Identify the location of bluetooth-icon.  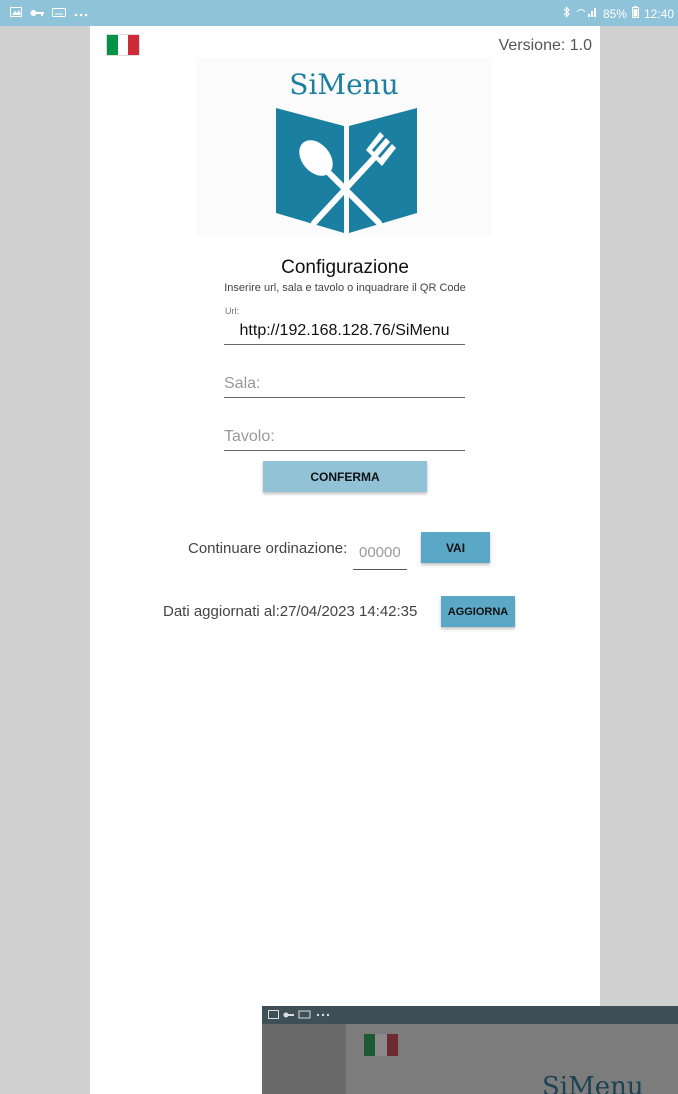
(567, 13).